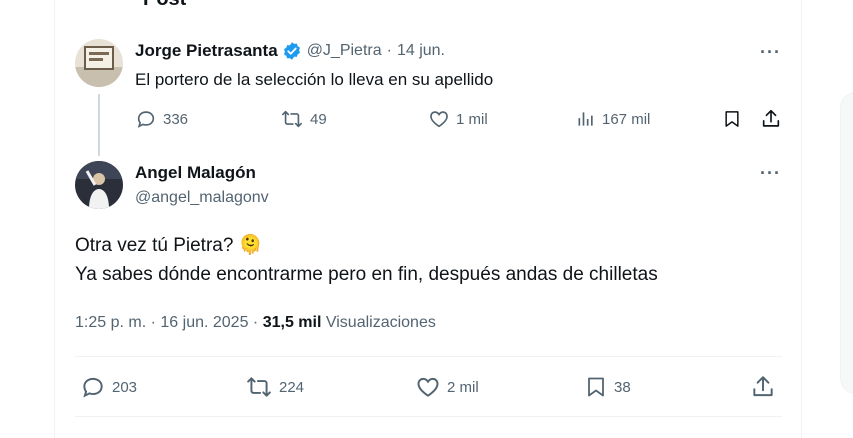  I want to click on bookmark-button, so click(732, 119).